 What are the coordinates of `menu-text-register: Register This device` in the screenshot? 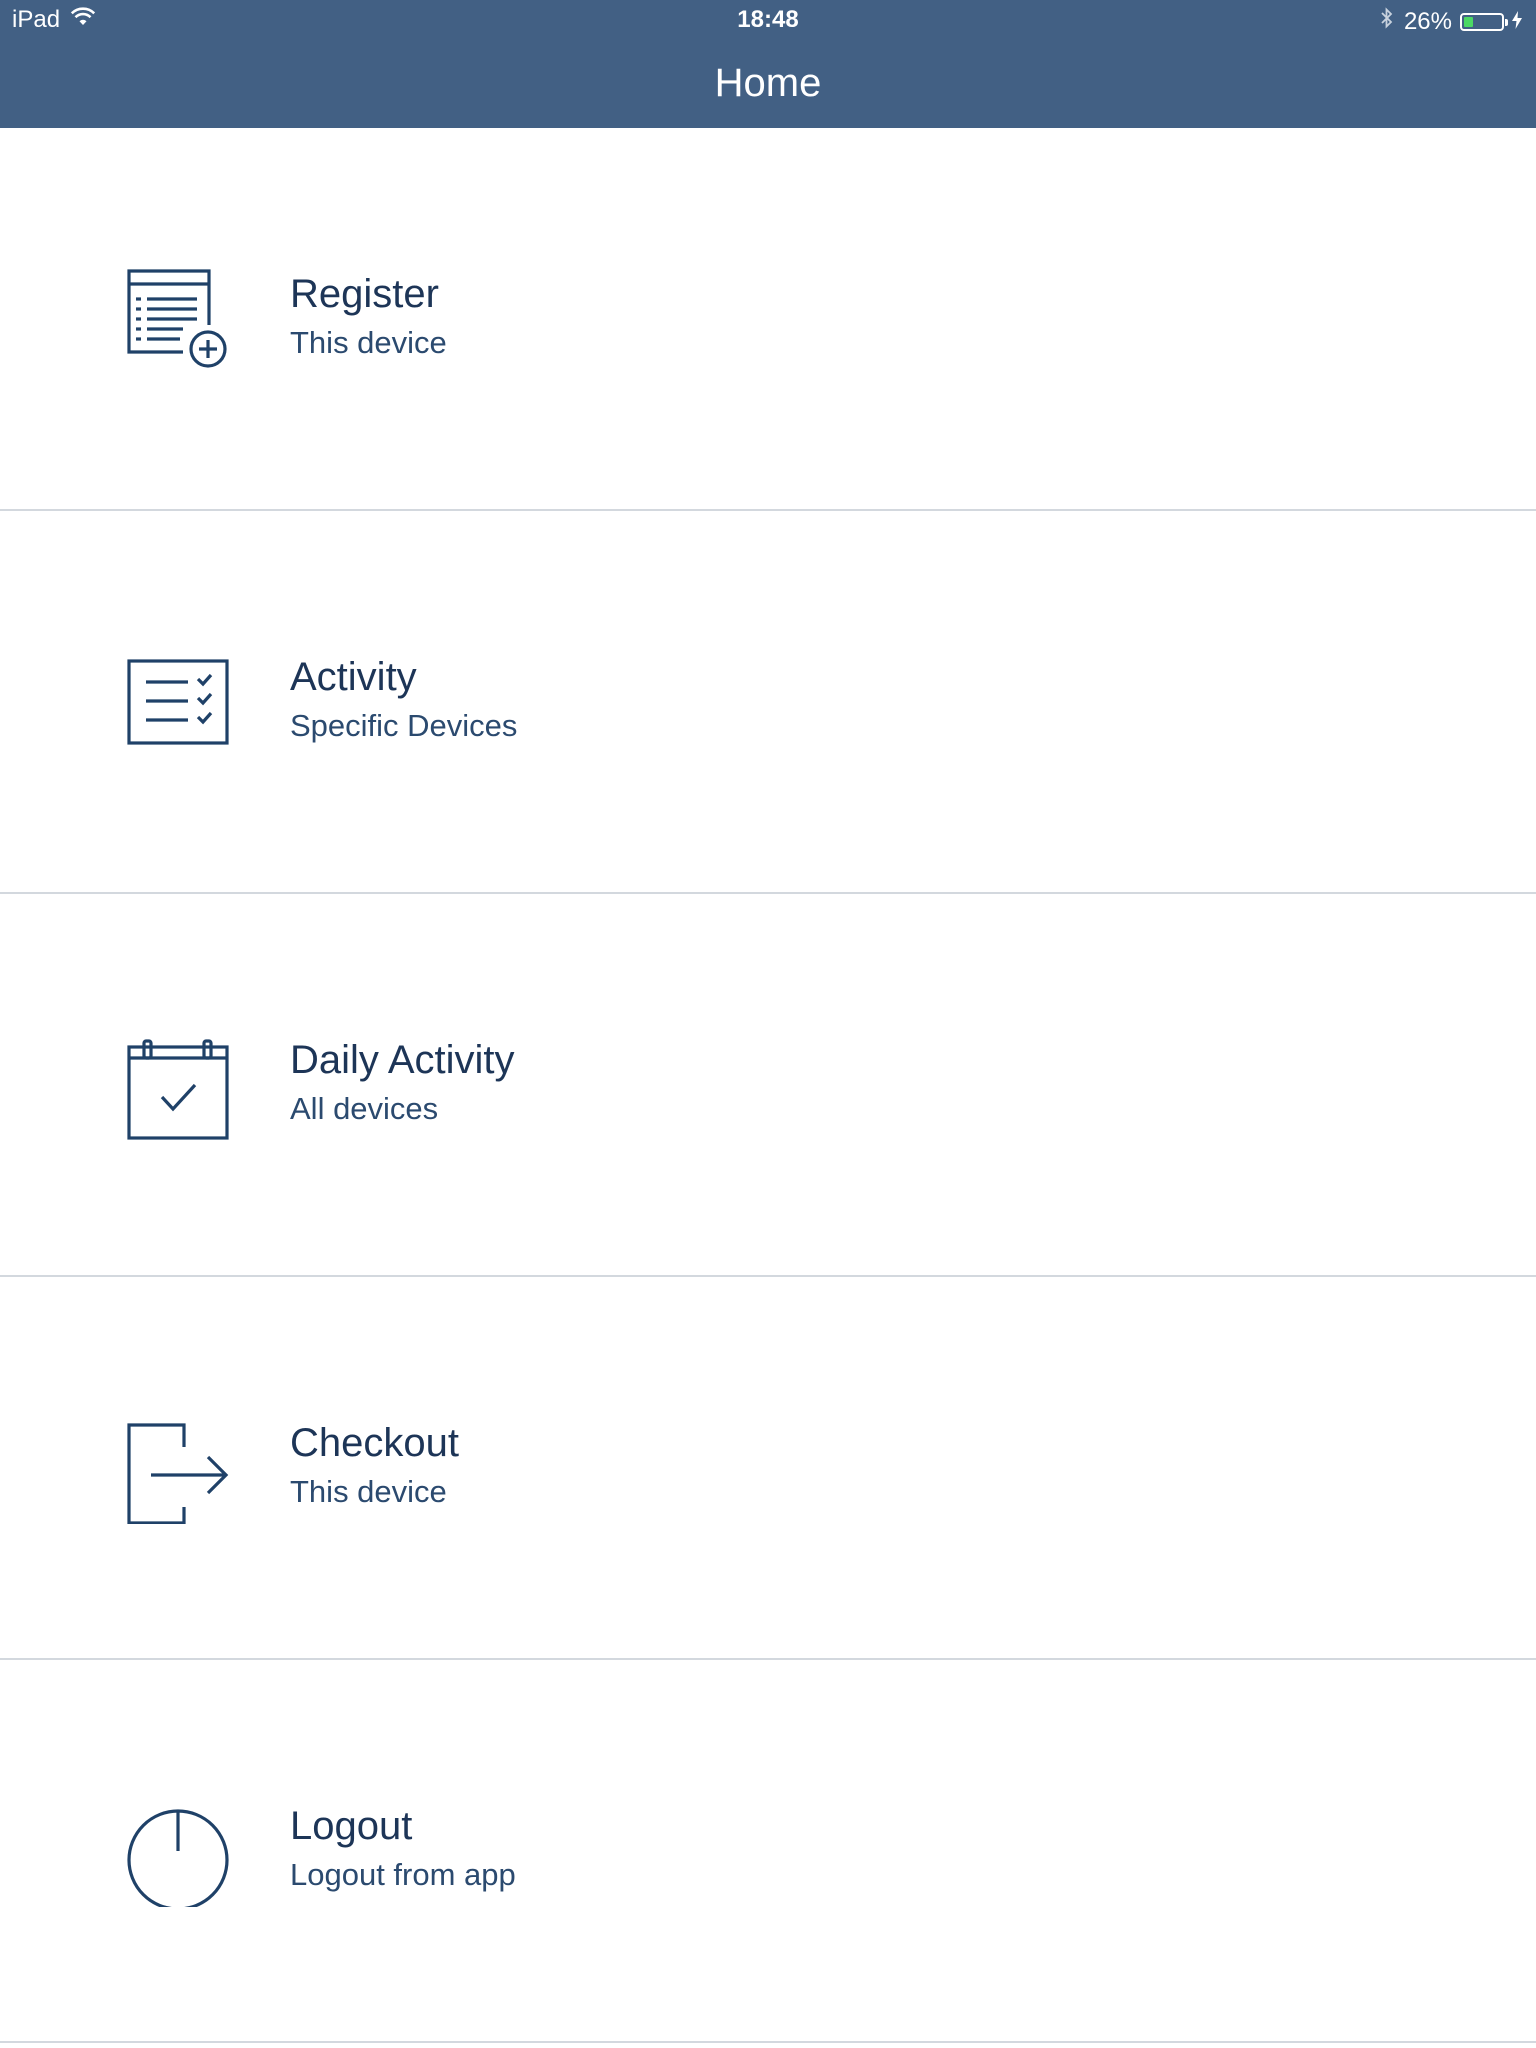 It's located at (368, 317).